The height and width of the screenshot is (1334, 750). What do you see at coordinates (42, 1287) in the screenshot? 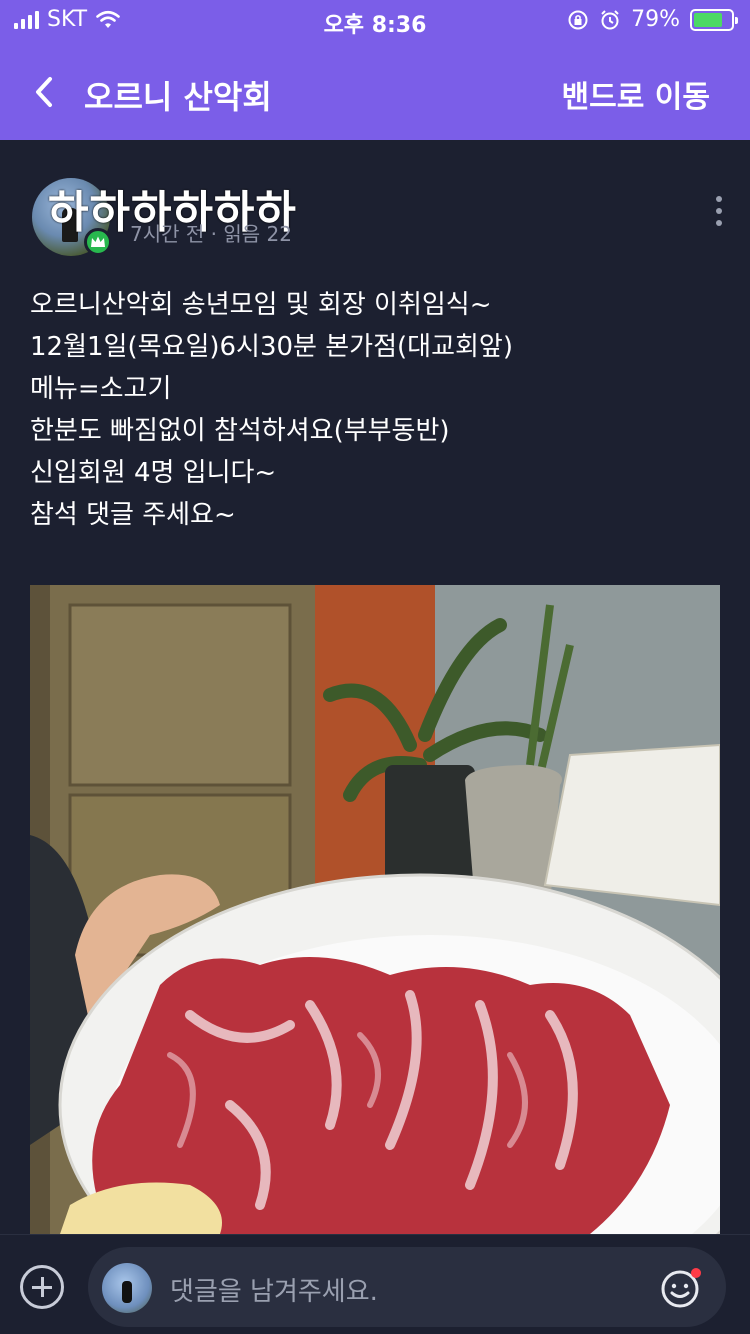
I see `add-attachment-icon` at bounding box center [42, 1287].